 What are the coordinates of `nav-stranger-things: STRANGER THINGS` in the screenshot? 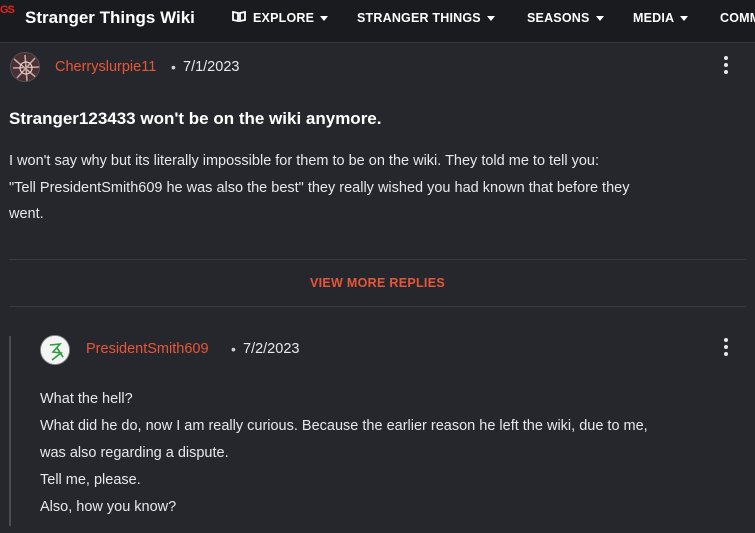 It's located at (426, 18).